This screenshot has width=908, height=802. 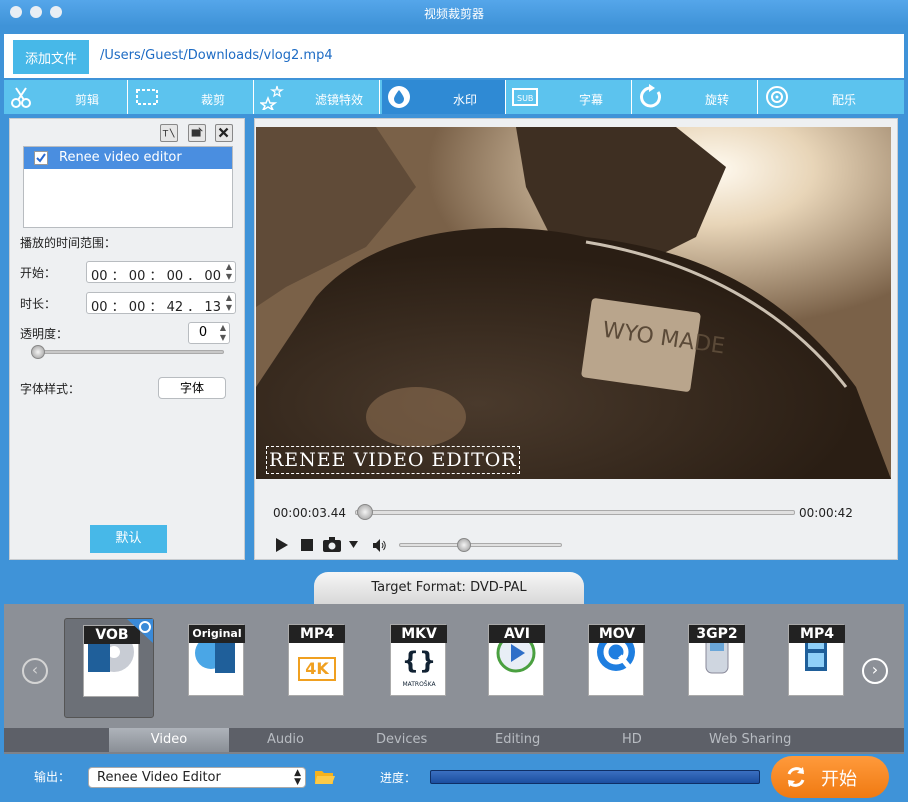 What do you see at coordinates (590, 100) in the screenshot?
I see `tab-label: 字幕` at bounding box center [590, 100].